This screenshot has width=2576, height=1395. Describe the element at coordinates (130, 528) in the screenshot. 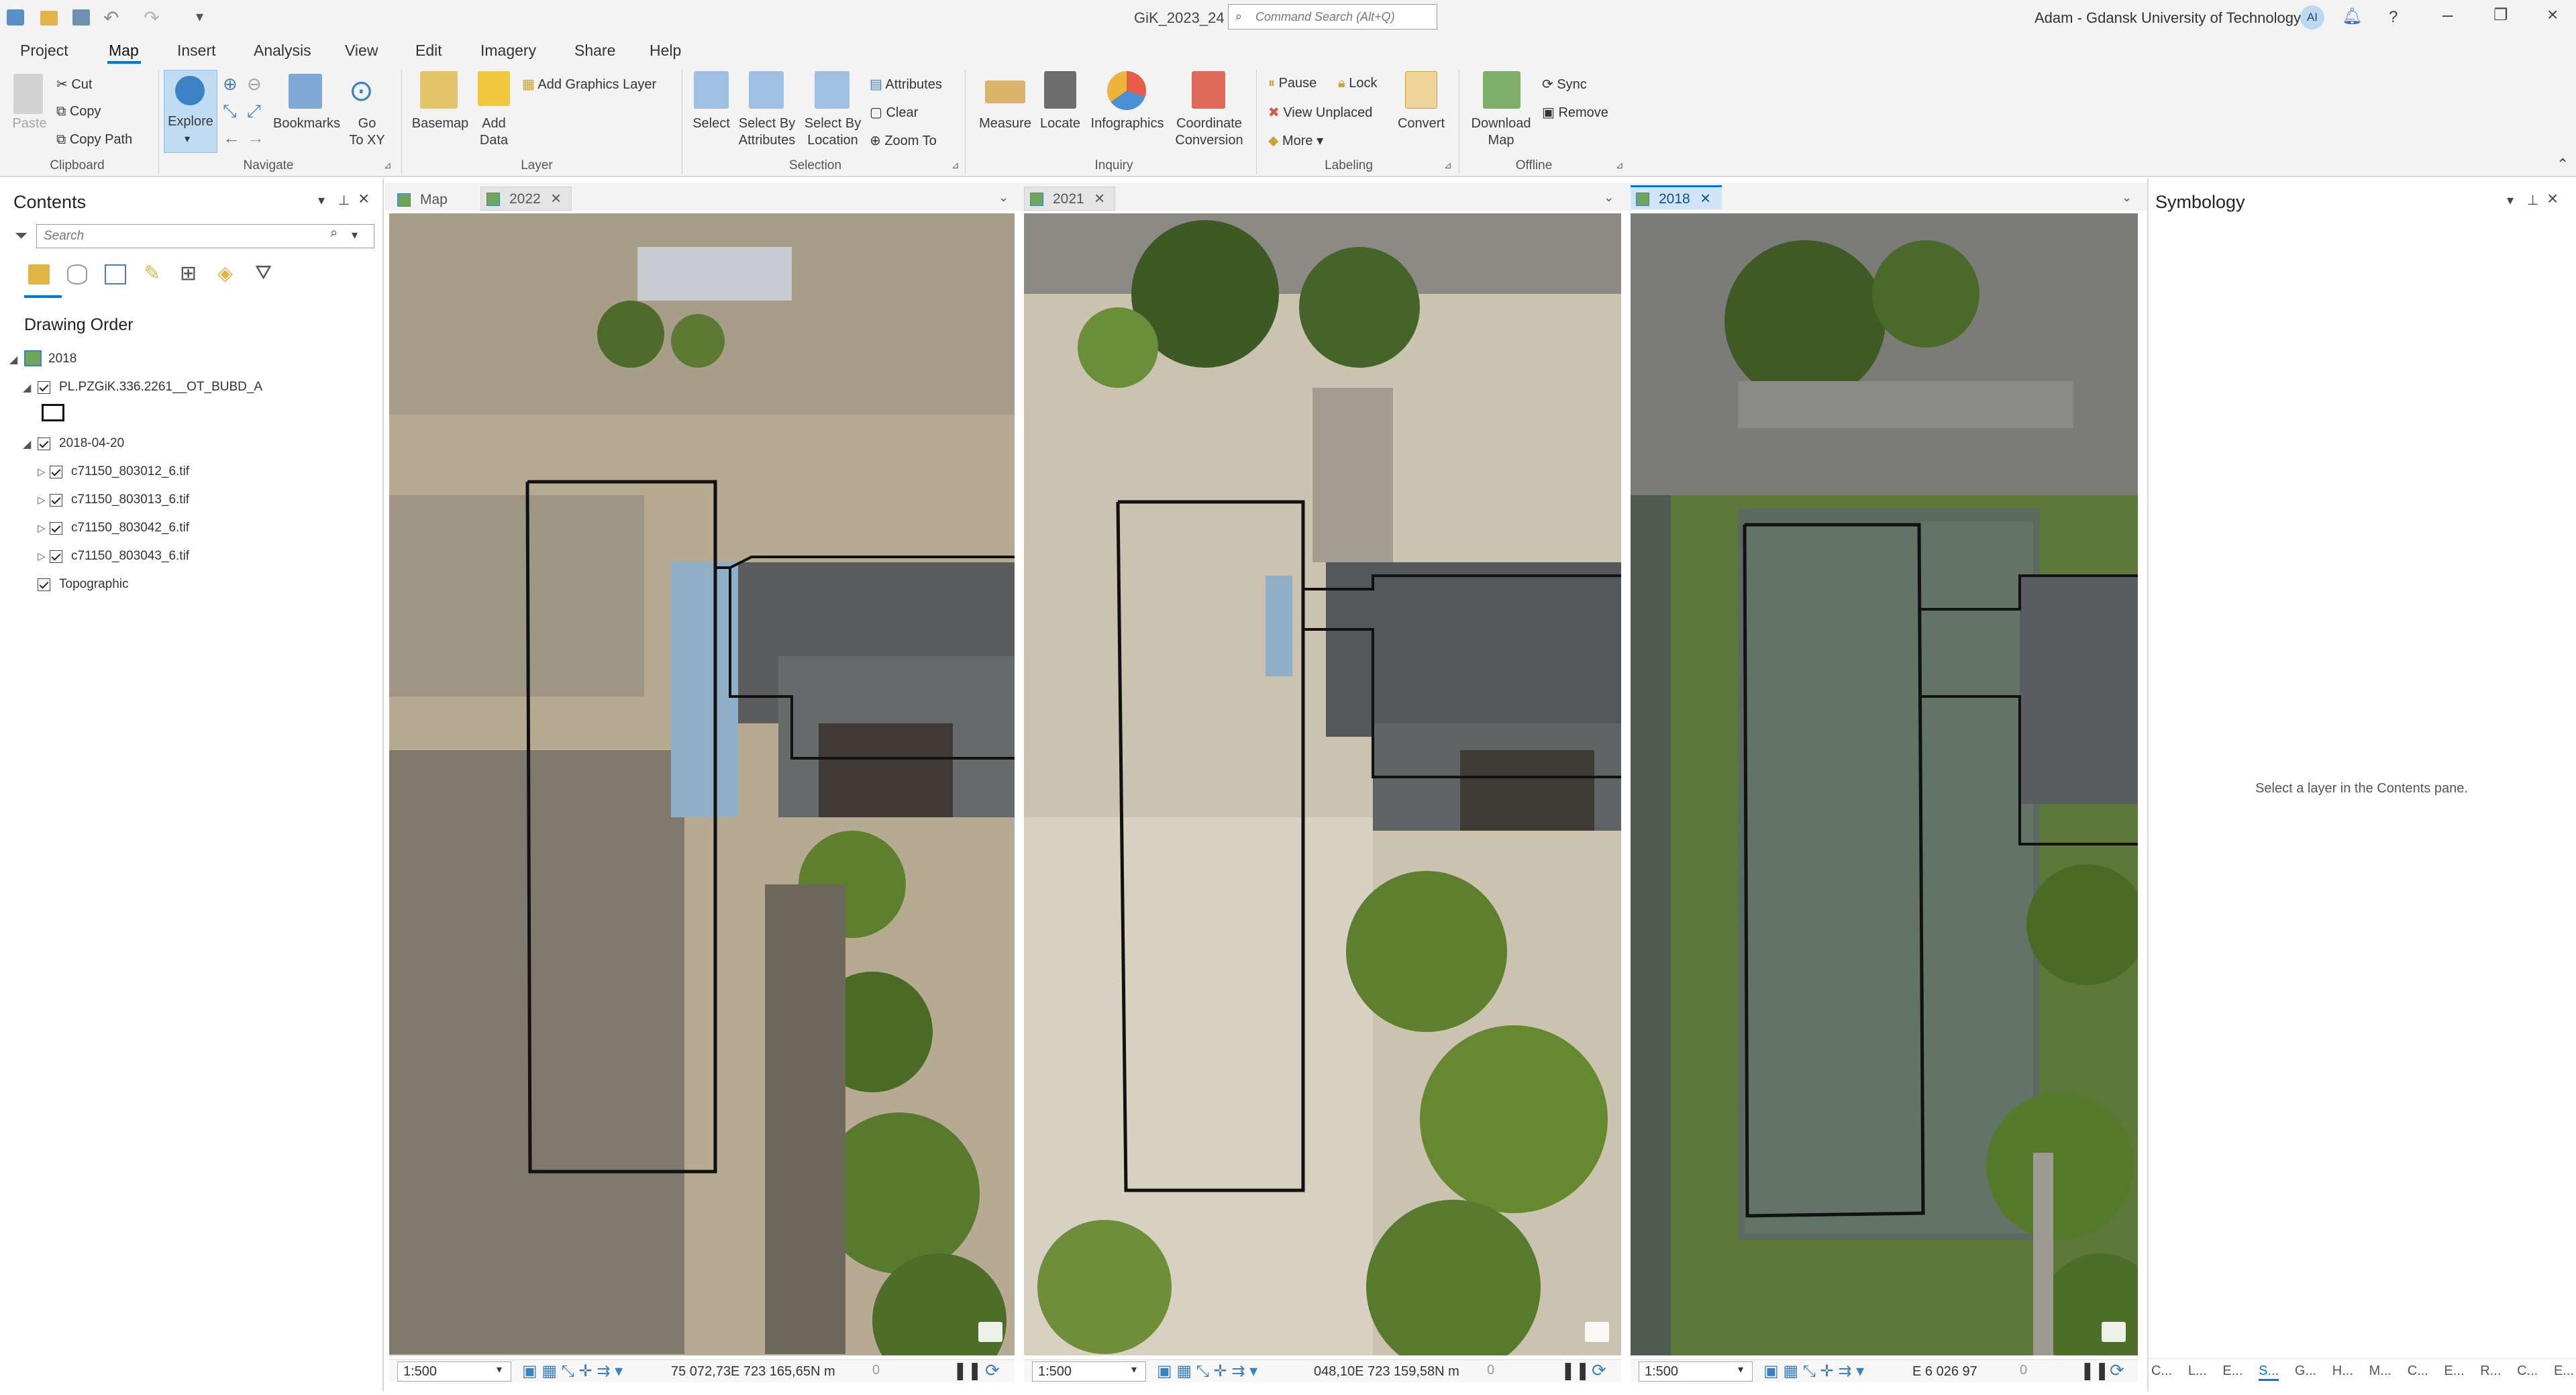

I see `tree-raster-3: c71150_803042_6.tif` at that location.